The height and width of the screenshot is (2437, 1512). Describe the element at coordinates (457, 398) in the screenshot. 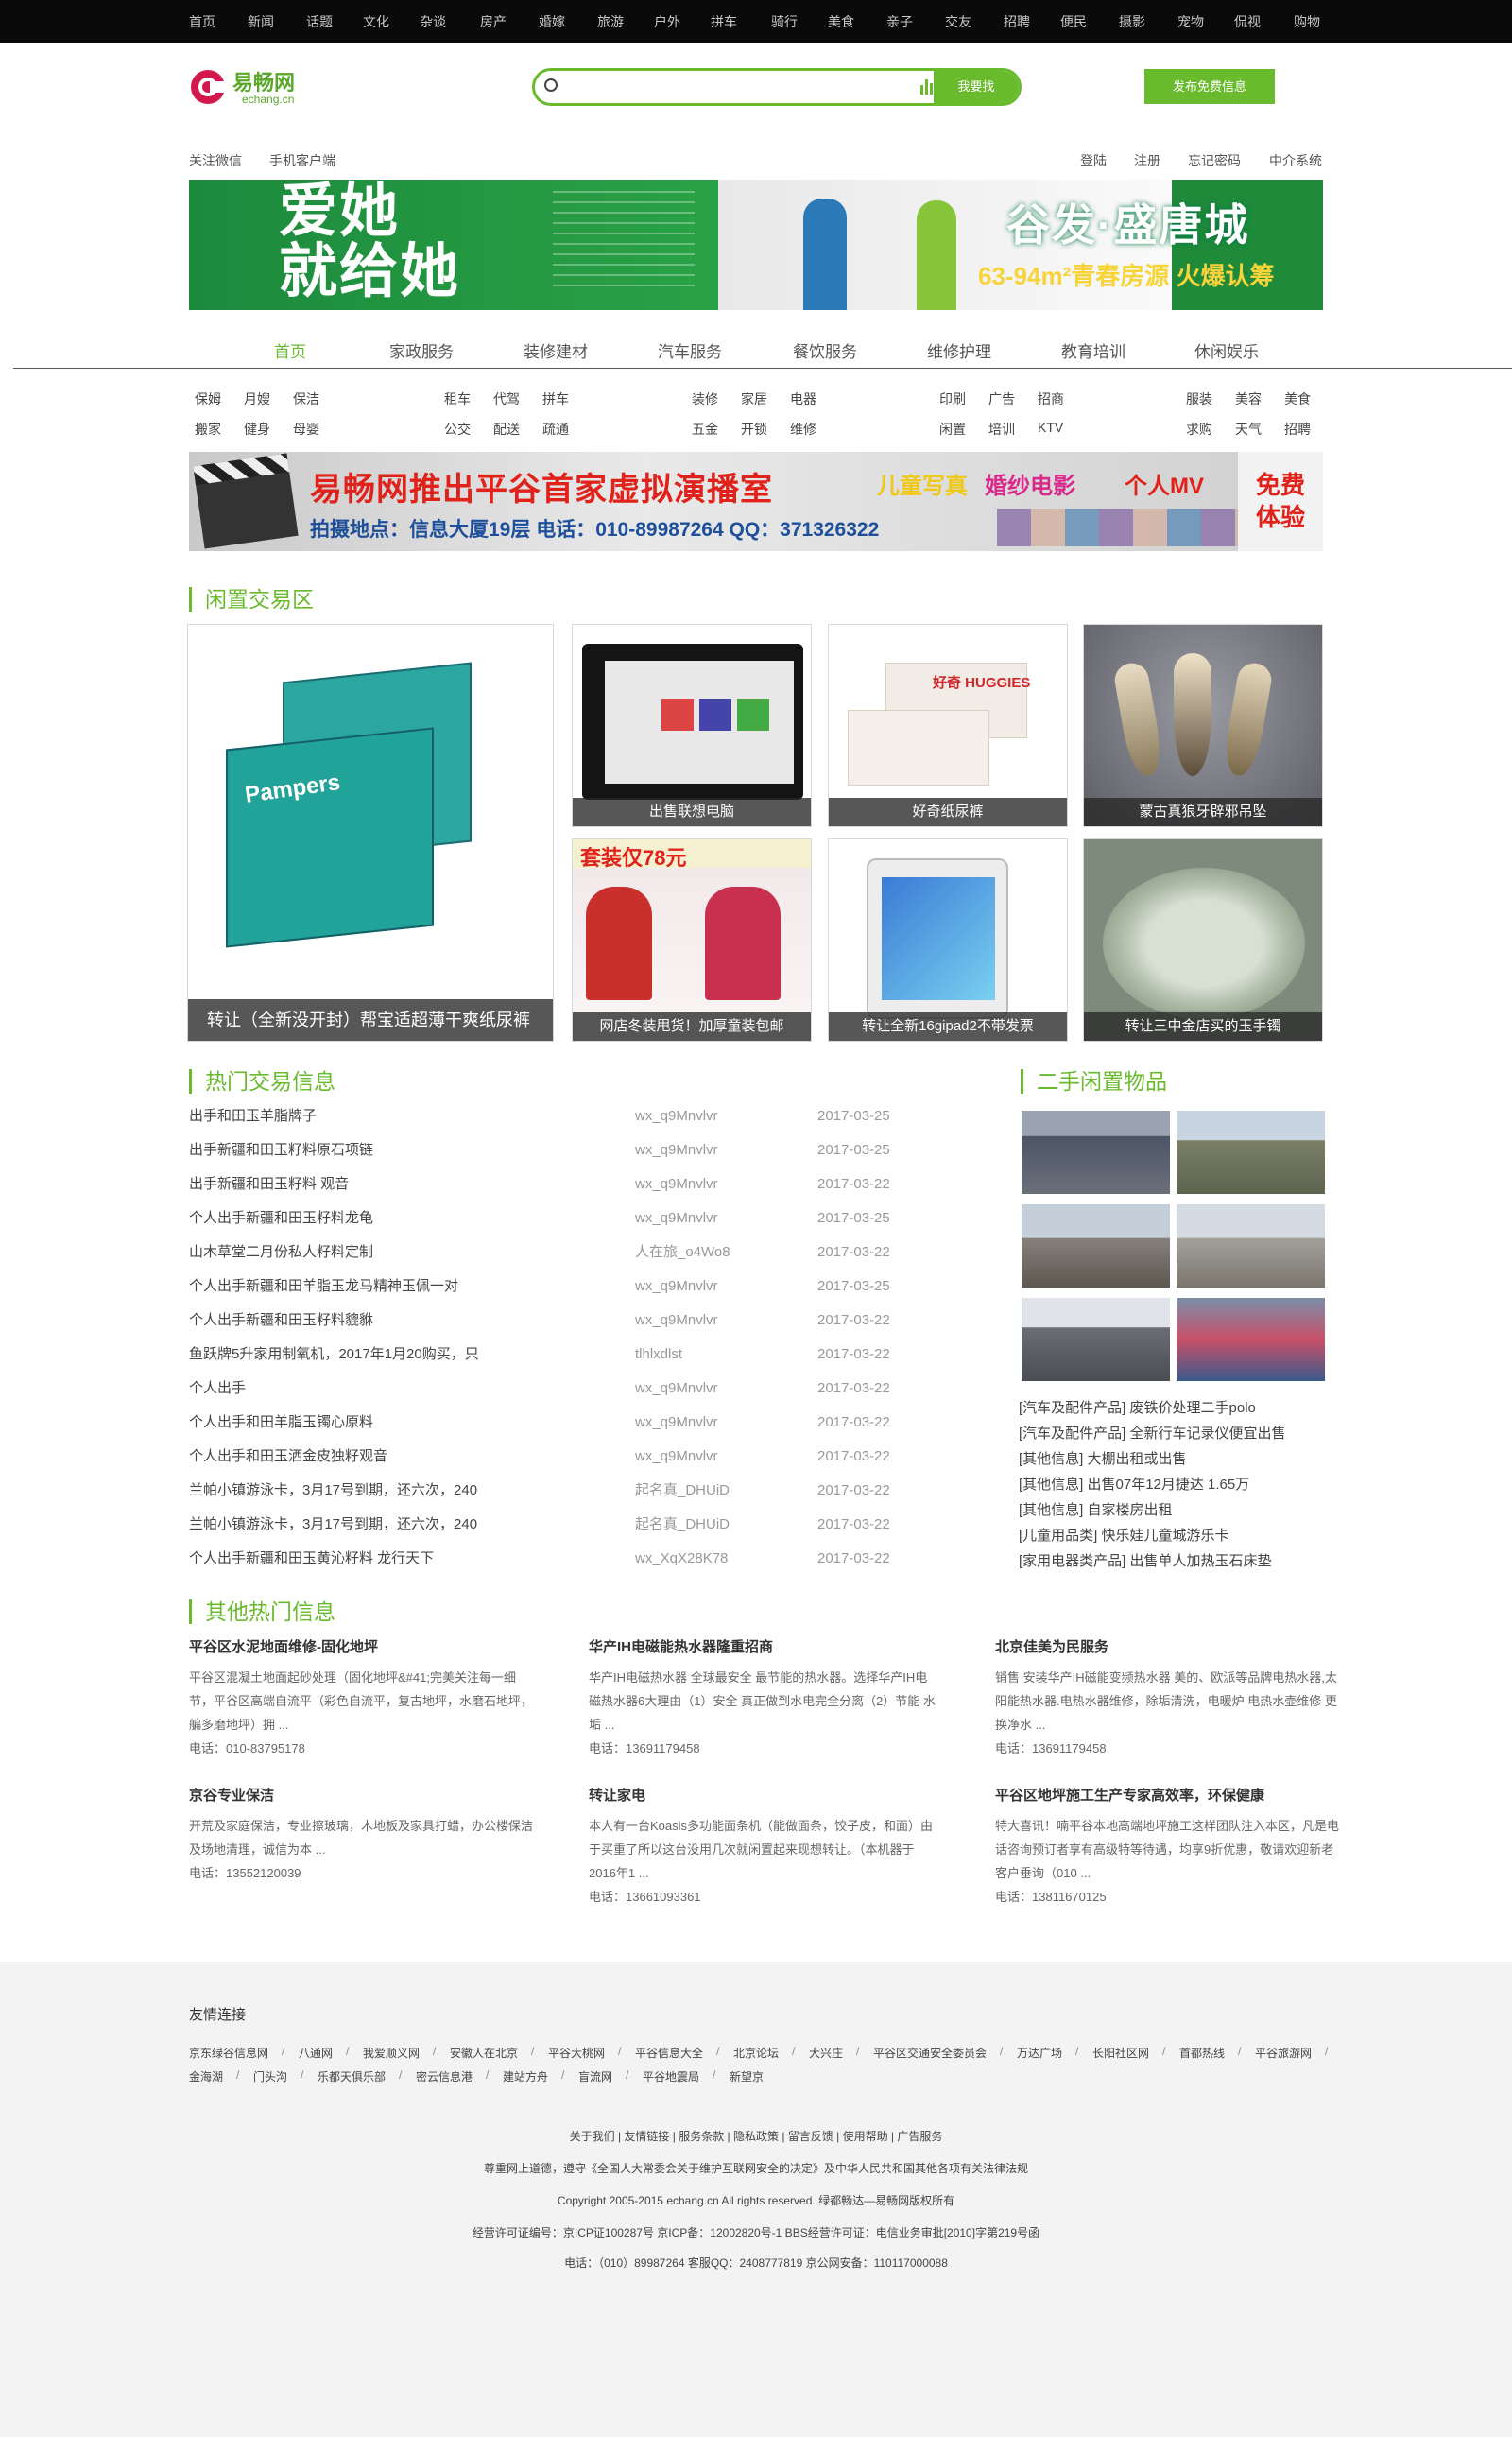

I see `sub-category-link: 租车` at that location.